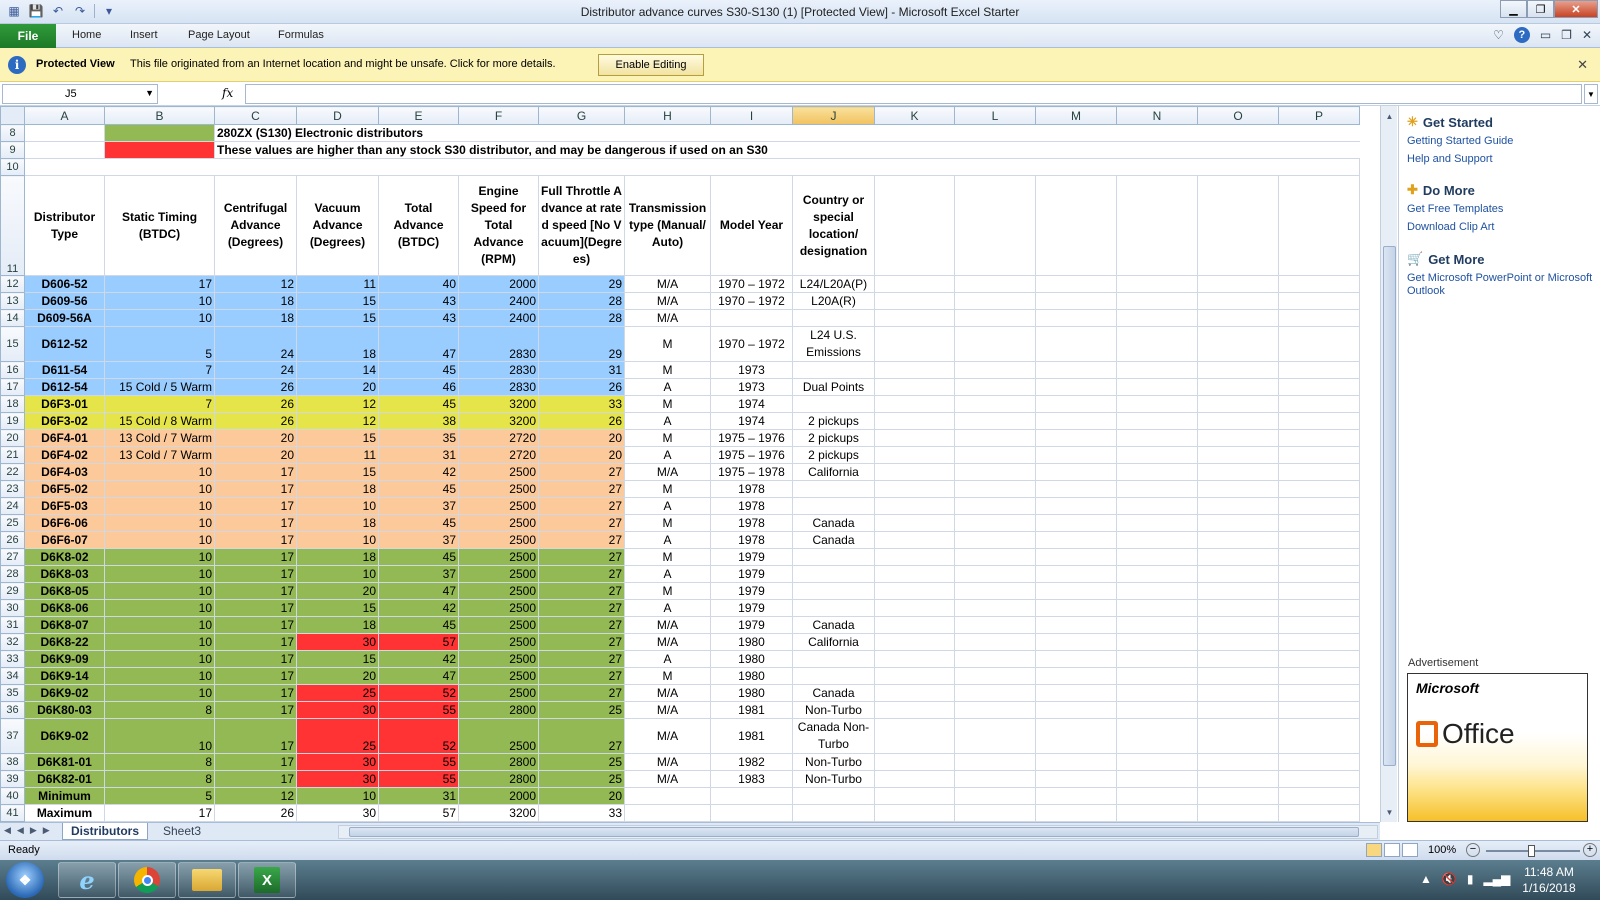 The height and width of the screenshot is (900, 1600). I want to click on file-explorer-icon, so click(207, 880).